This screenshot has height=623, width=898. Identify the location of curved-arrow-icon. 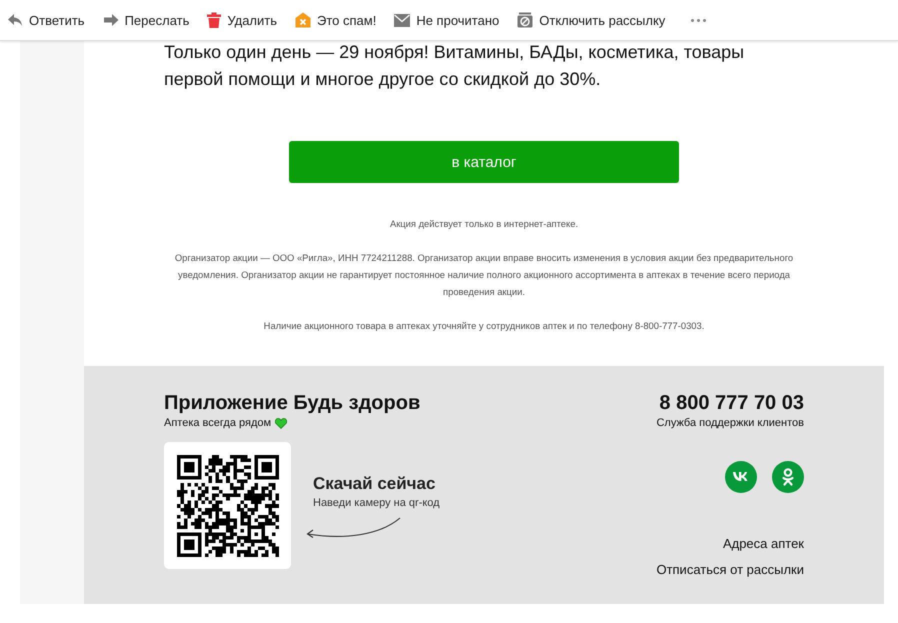
(354, 529).